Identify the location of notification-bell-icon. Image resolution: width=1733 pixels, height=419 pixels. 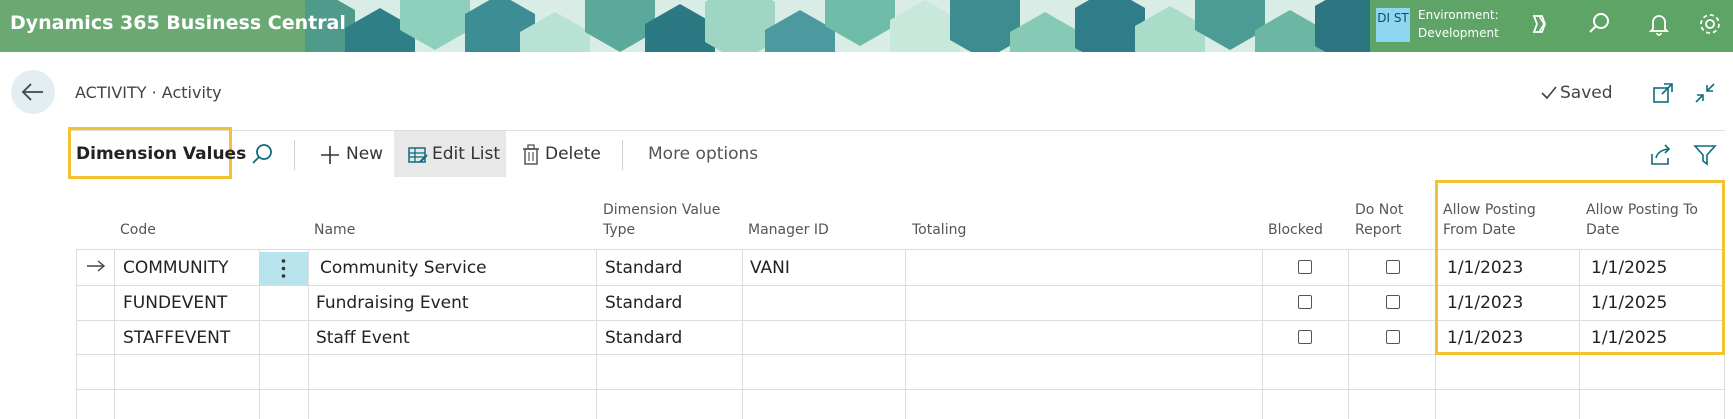
(1659, 24).